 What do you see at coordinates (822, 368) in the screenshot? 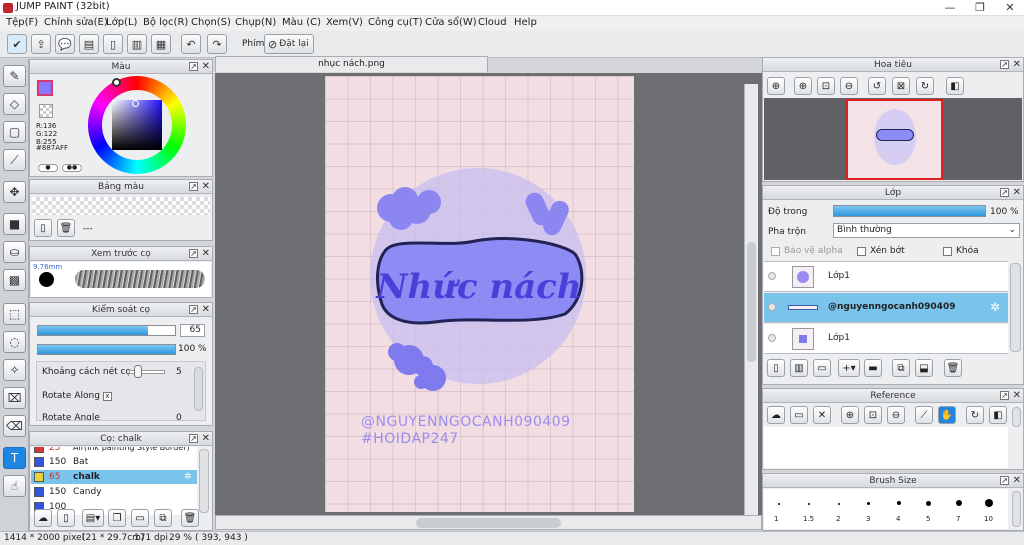
I see `new-vector-icon: ▭` at bounding box center [822, 368].